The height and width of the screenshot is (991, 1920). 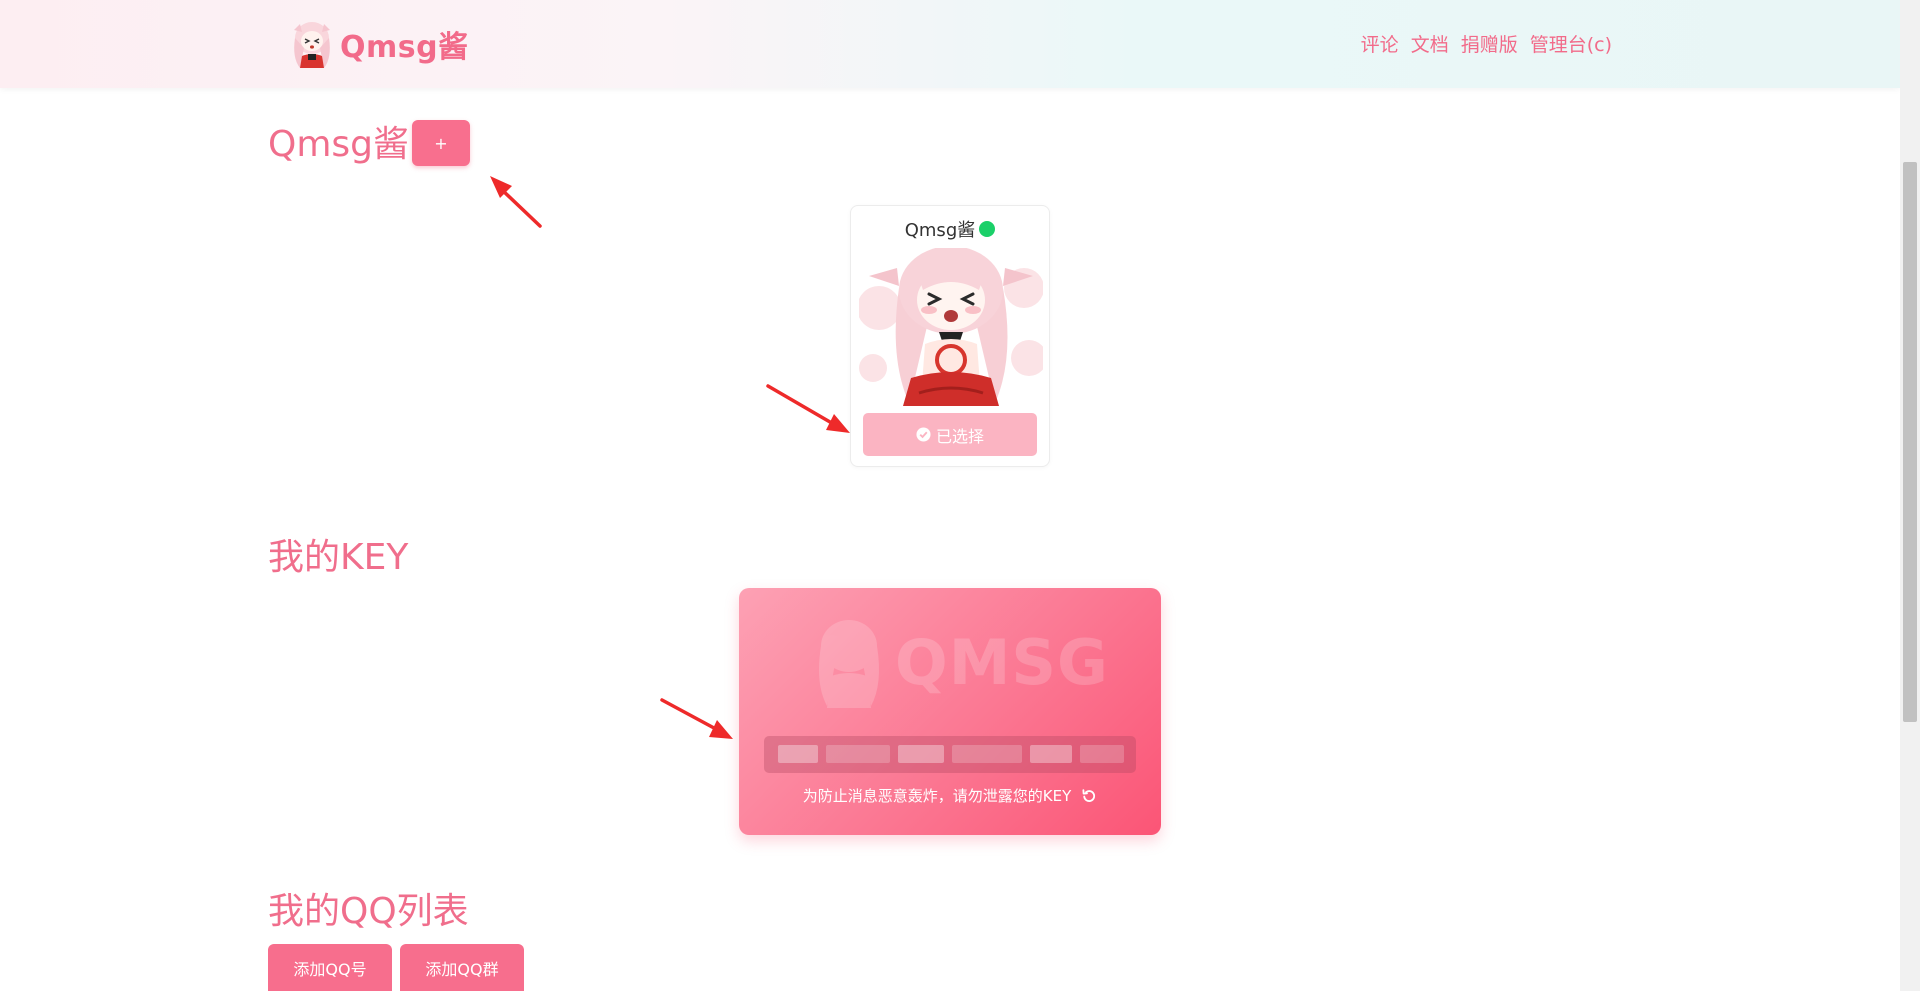 I want to click on selected-label: 已选择, so click(x=959, y=436).